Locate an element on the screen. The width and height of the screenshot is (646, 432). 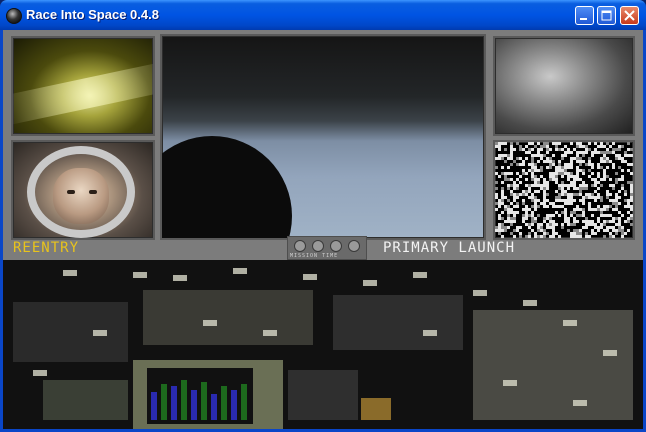
mission-step-label: PRIMARY LAUNCH is located at coordinates (449, 248).